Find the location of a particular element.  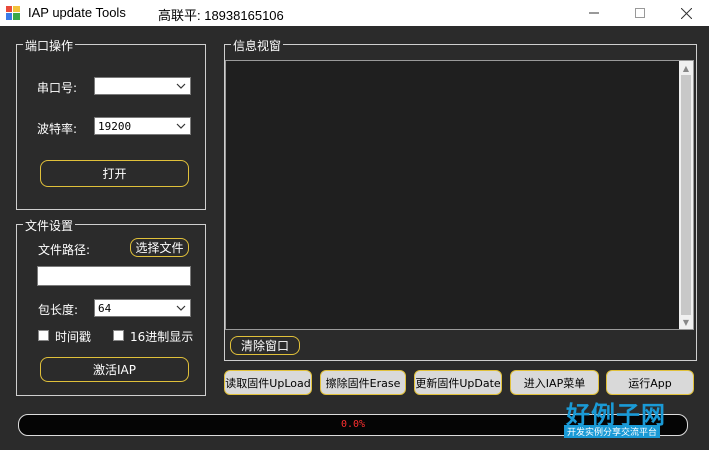

activate-iap-button: 激活IAP is located at coordinates (114, 369).